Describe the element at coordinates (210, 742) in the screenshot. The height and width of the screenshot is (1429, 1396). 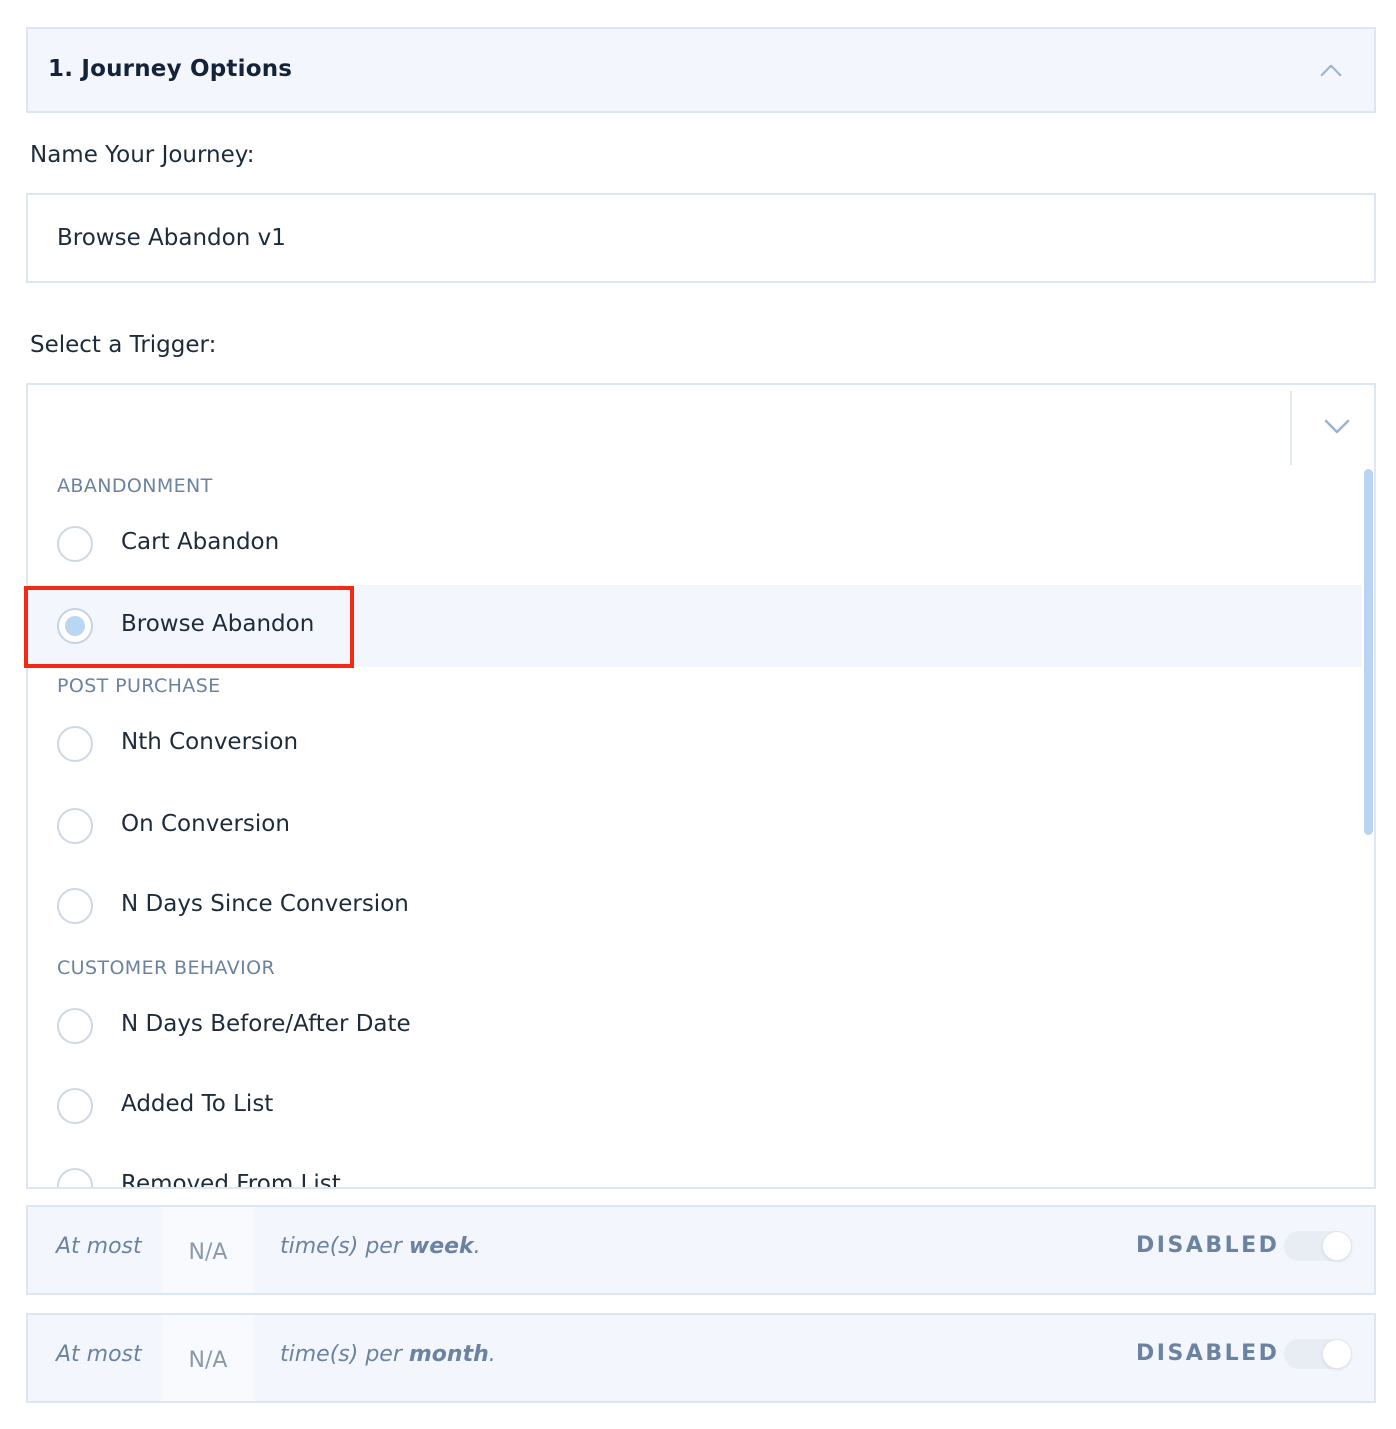
I see `option-label: Nth Conversion` at that location.